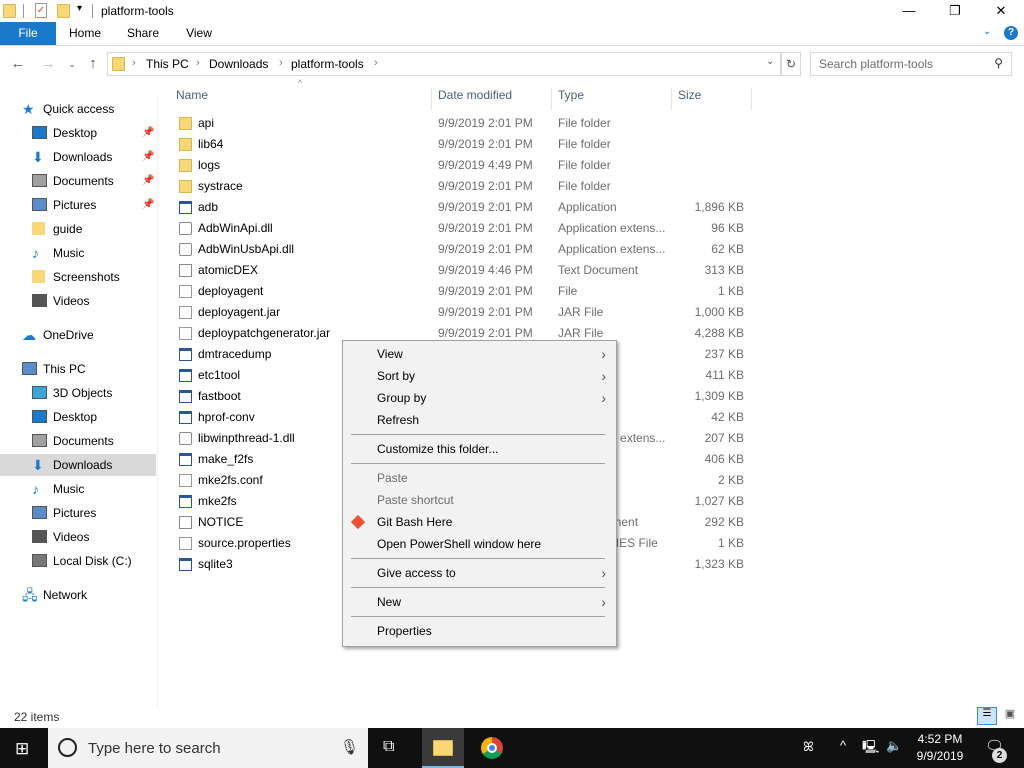  Describe the element at coordinates (894, 746) in the screenshot. I see `volume-icon: 🔈` at that location.